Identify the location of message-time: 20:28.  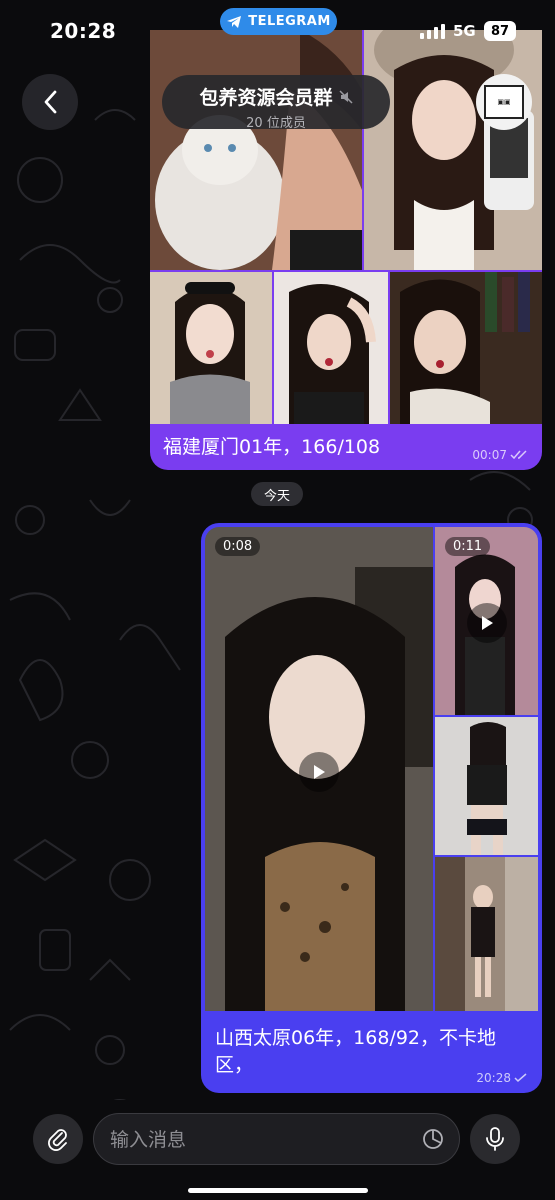
(493, 1078).